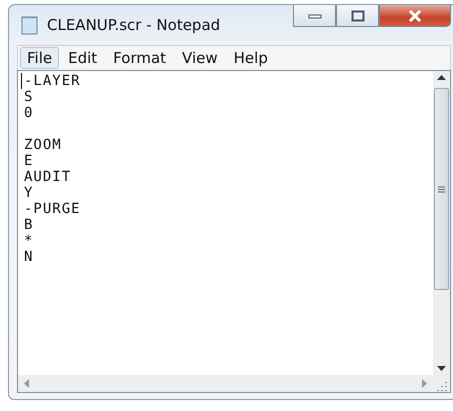 Image resolution: width=453 pixels, height=411 pixels. Describe the element at coordinates (82, 58) in the screenshot. I see `menu-item: Edit` at that location.